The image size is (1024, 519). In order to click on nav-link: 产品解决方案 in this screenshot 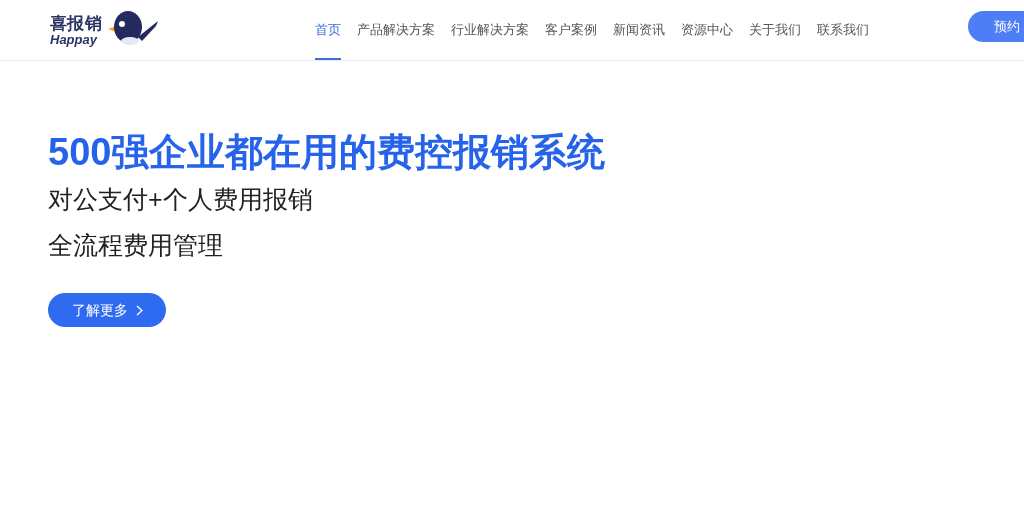, I will do `click(396, 30)`.